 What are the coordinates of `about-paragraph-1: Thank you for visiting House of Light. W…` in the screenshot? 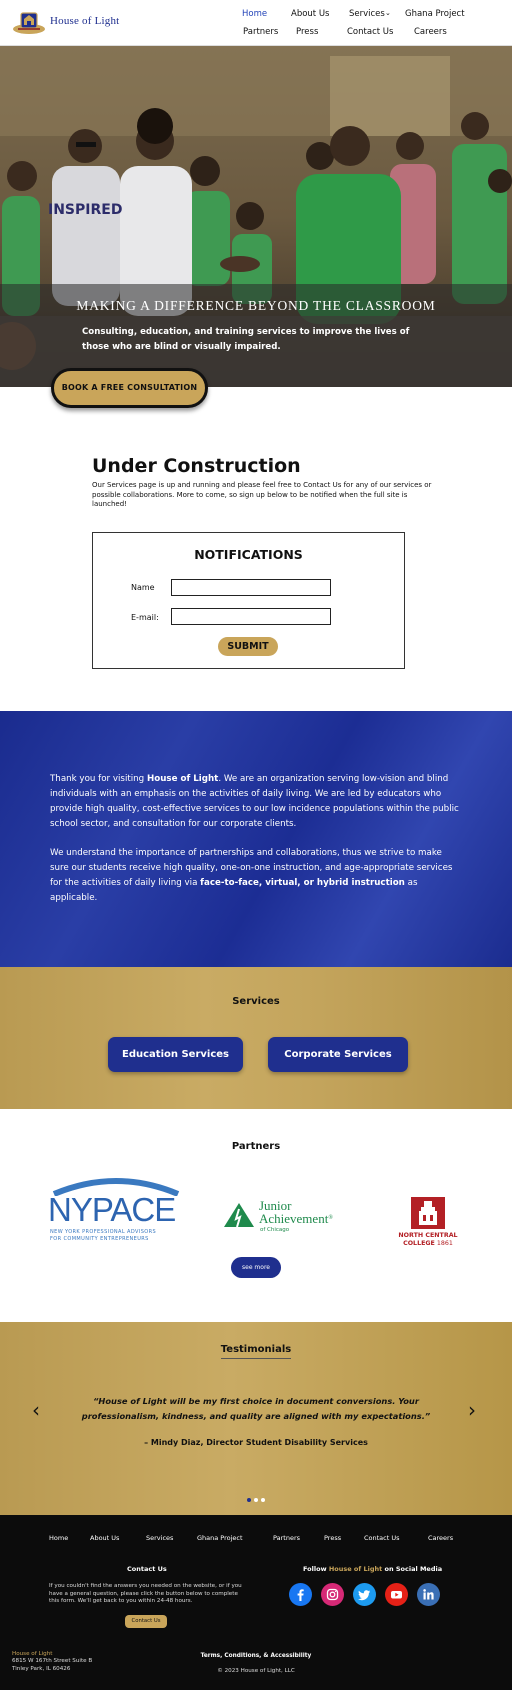 It's located at (255, 802).